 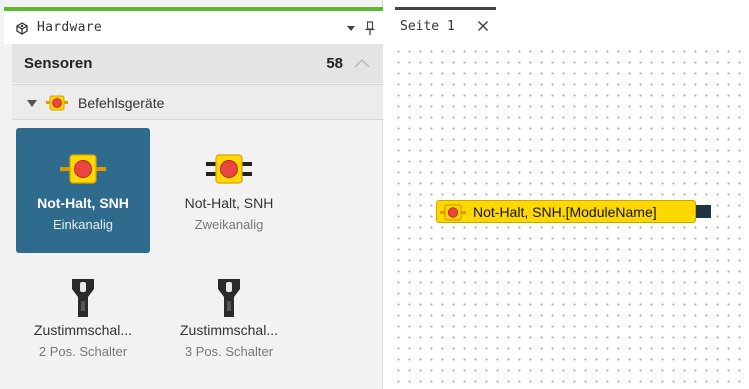 I want to click on tile-zustimmschalter-2pos: Zustimmschal... 2 Pos. Schalter, so click(x=83, y=317).